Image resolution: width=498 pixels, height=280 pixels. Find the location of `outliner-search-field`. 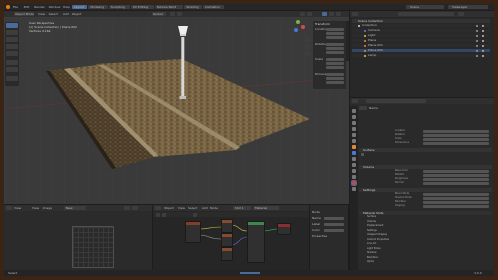

outliner-search-field is located at coordinates (426, 14).